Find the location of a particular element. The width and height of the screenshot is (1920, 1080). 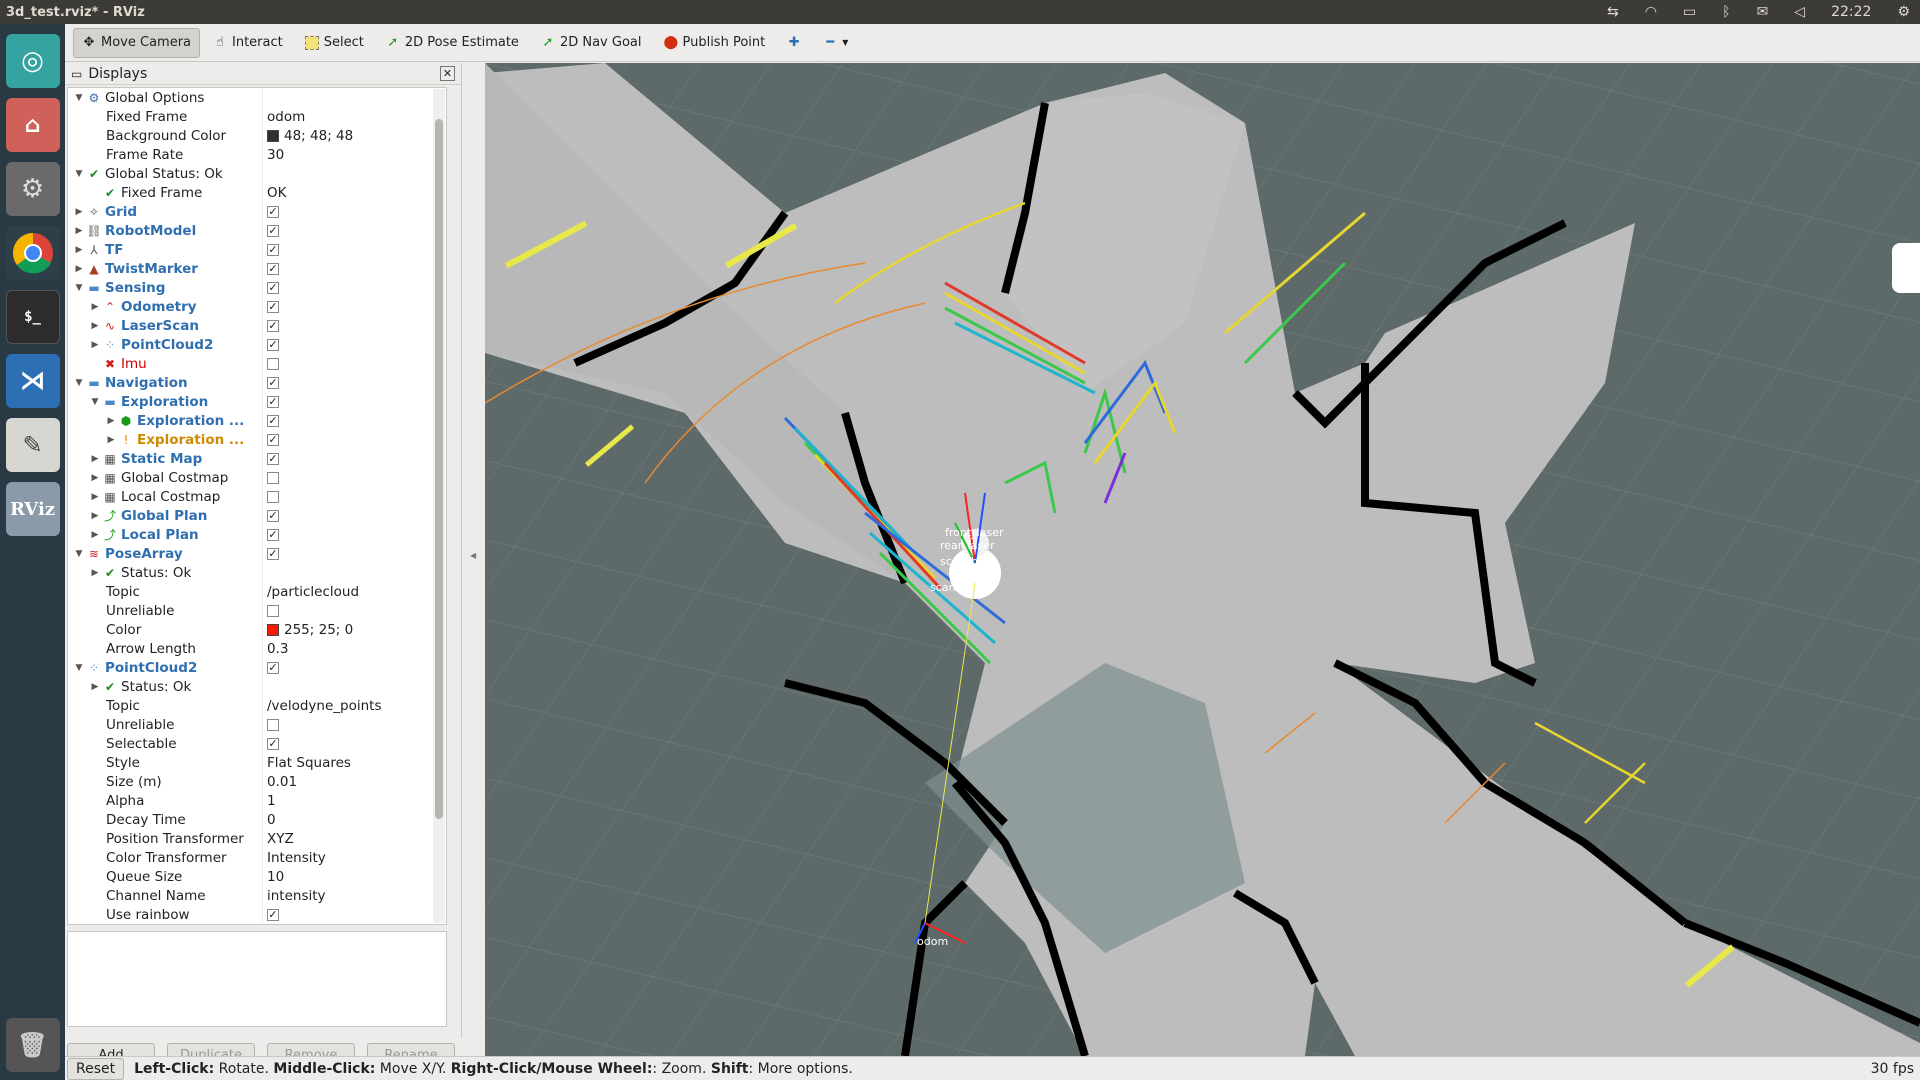

display-tree-row: Style Flat Squares is located at coordinates (257, 762).